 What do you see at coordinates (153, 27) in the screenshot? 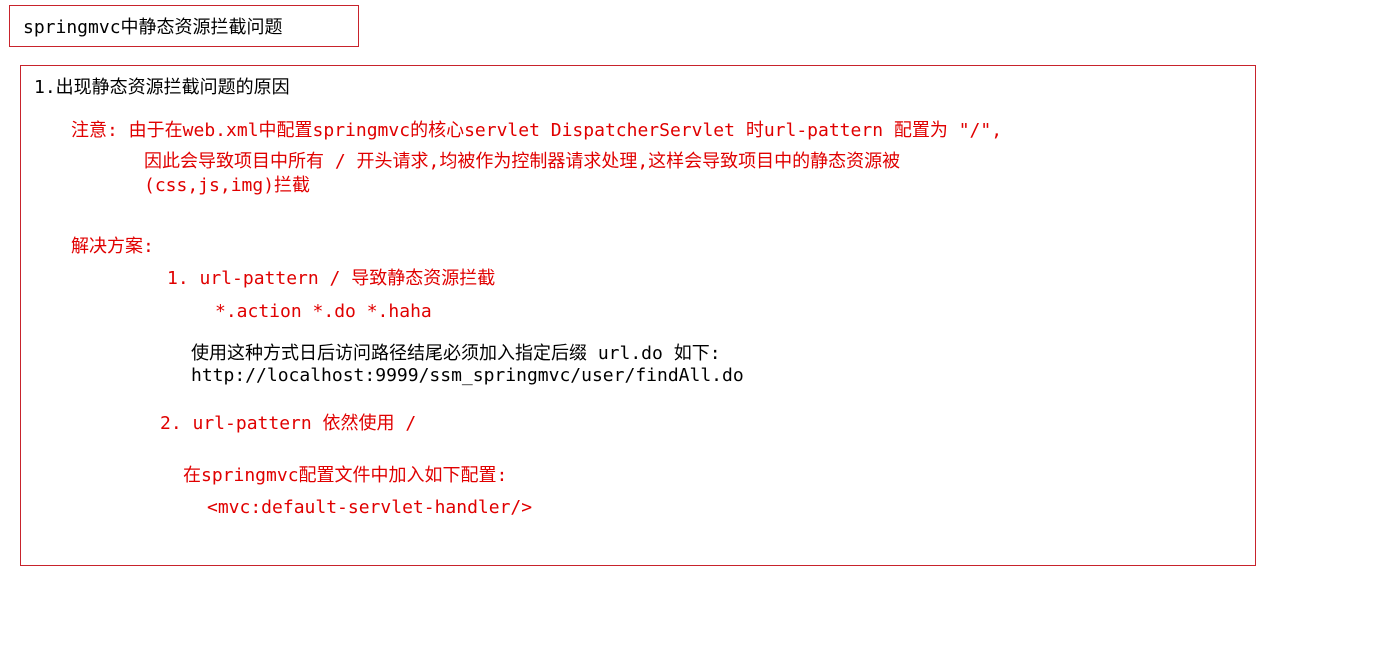
I see `page-title-text: springmvc中静态资源拦截问题` at bounding box center [153, 27].